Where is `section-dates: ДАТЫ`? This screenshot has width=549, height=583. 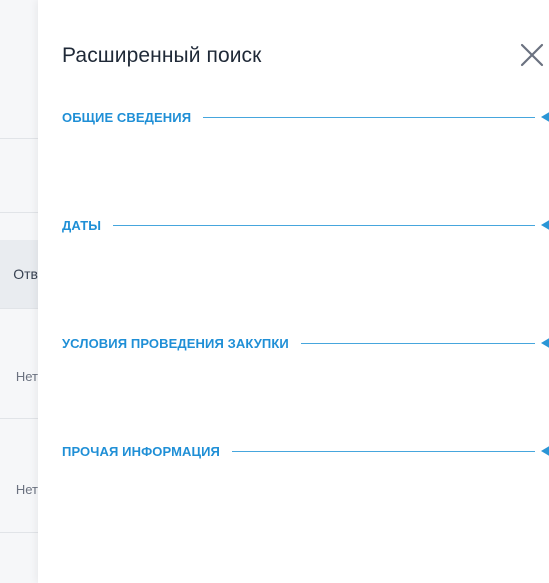
section-dates: ДАТЫ is located at coordinates (305, 225).